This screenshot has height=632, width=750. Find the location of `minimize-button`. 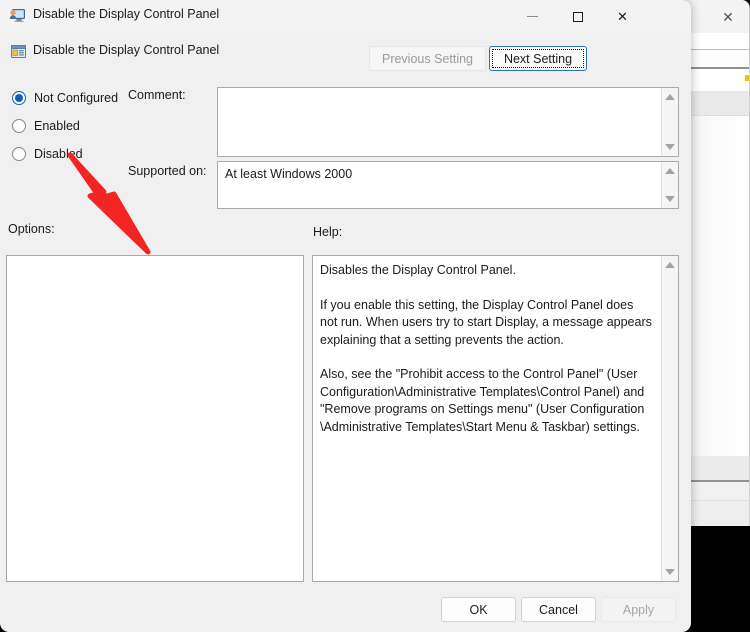

minimize-button is located at coordinates (532, 16).